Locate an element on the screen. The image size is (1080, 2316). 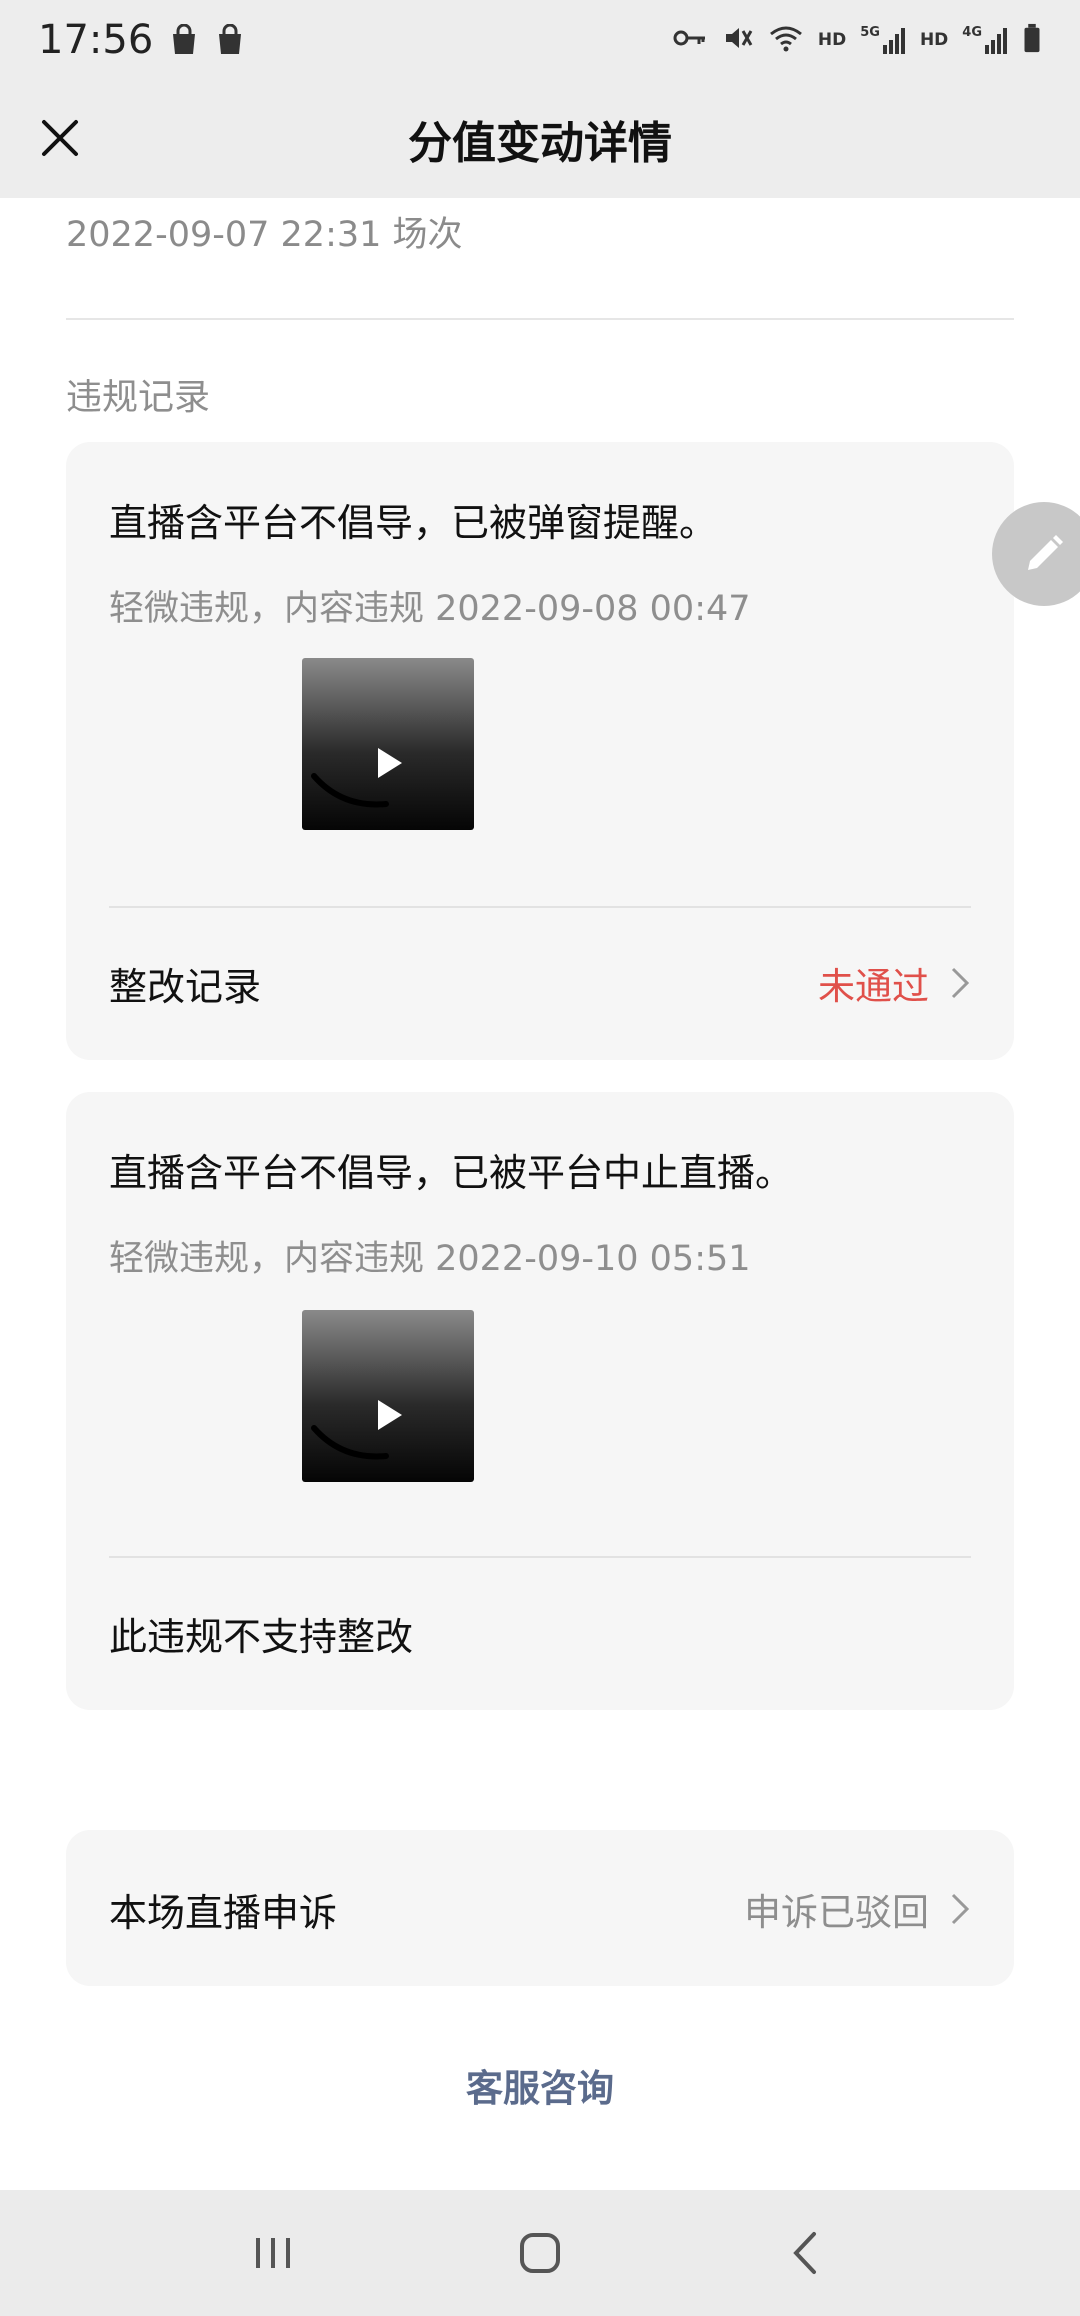
status-bar: 17:56 HD 5G HD 4G is located at coordinates (540, 40).